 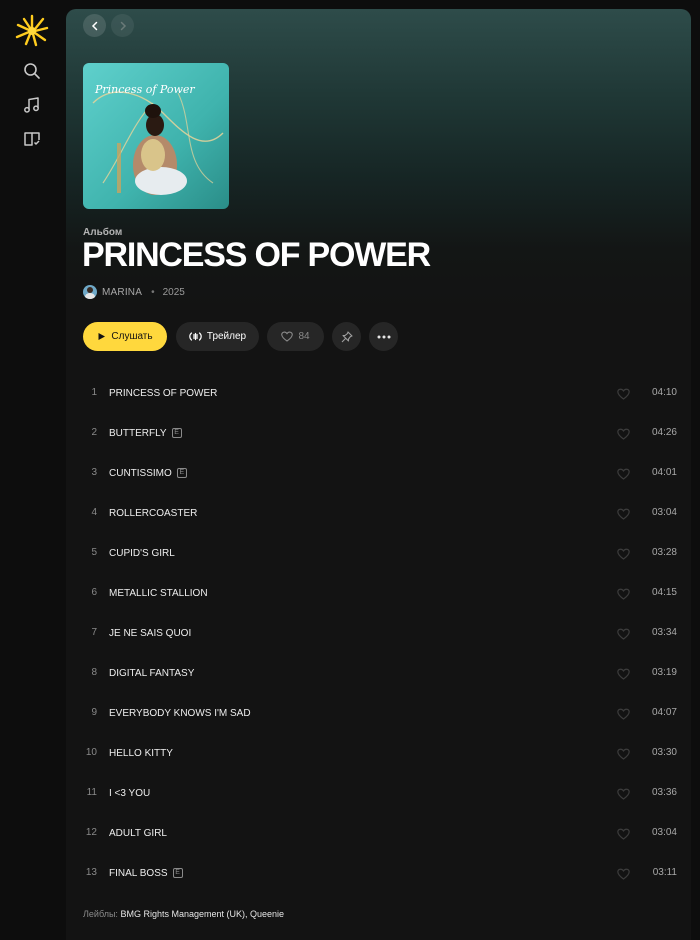 I want to click on track-row: 2 BUTTERFLY E 04:26, so click(x=380, y=433).